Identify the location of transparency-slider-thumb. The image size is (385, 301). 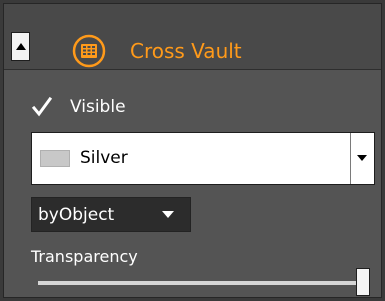
(363, 282).